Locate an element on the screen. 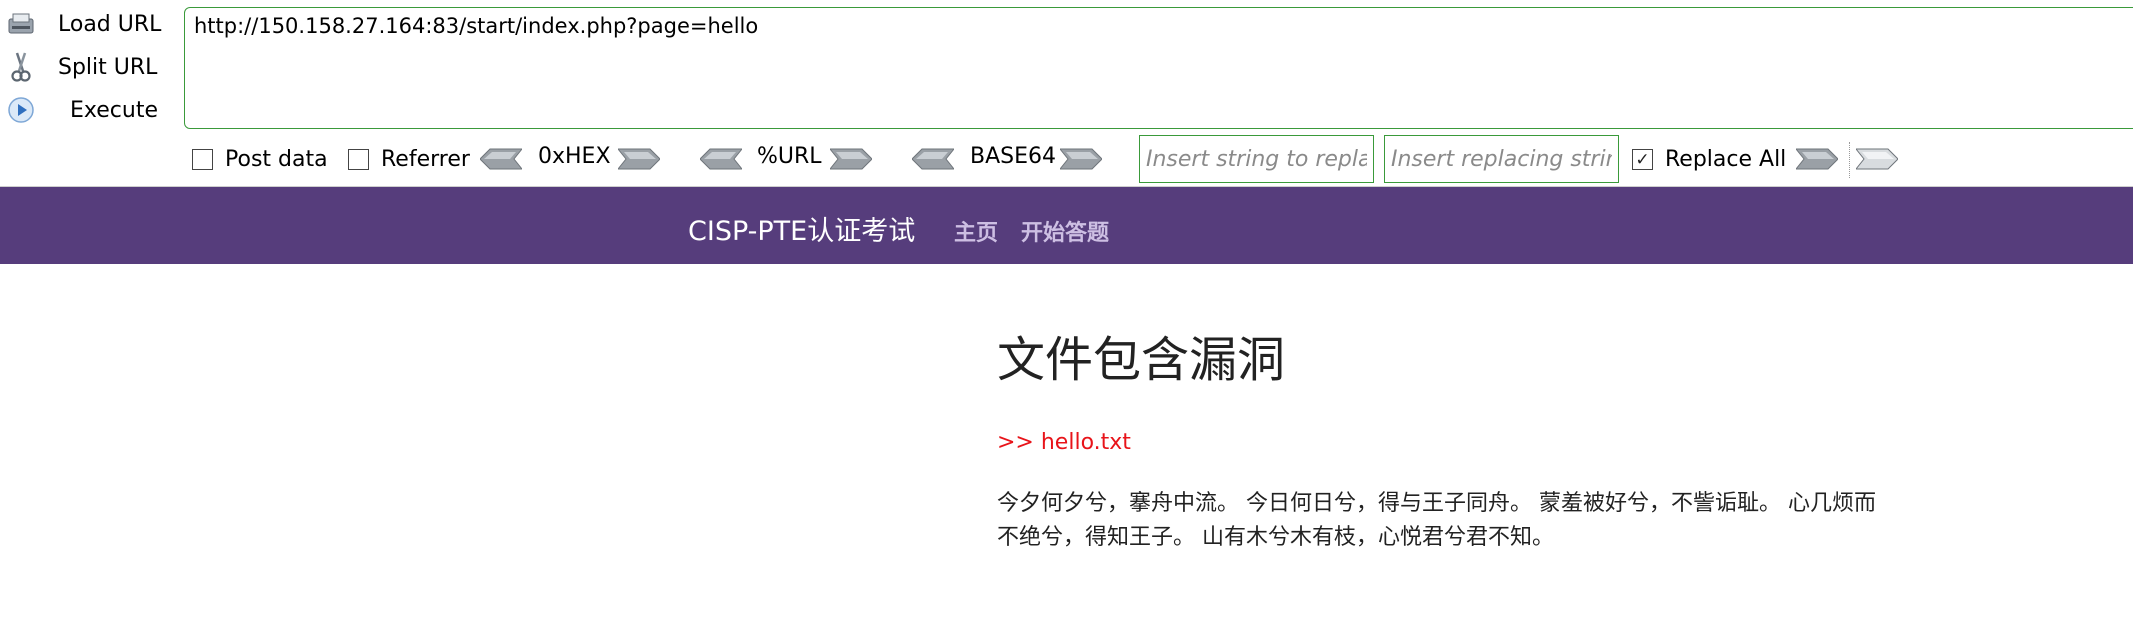 Image resolution: width=2133 pixels, height=625 pixels. load-url-icon is located at coordinates (21, 24).